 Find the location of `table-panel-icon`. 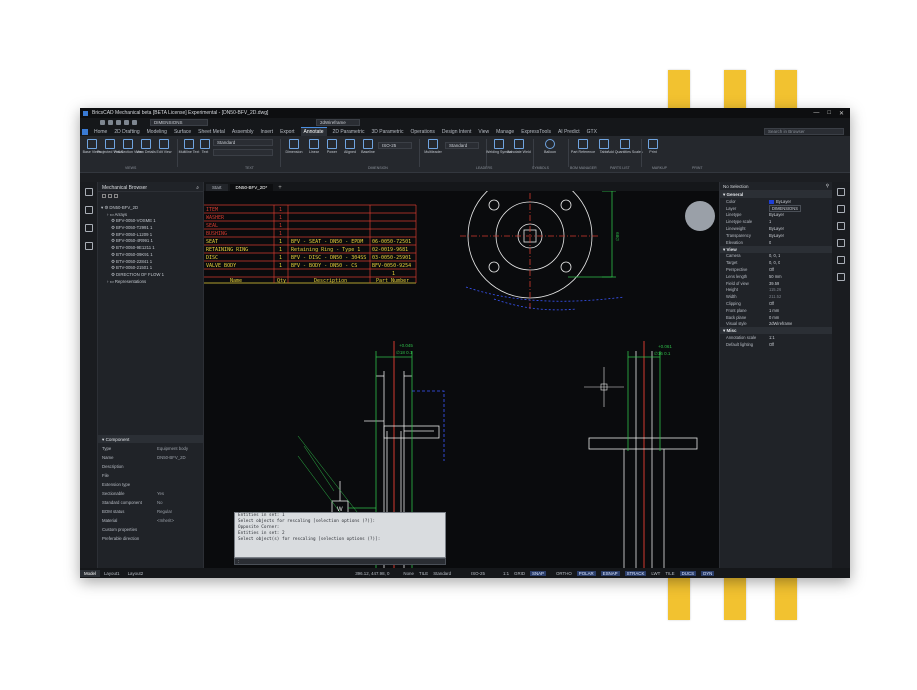

table-panel-icon is located at coordinates (841, 260).